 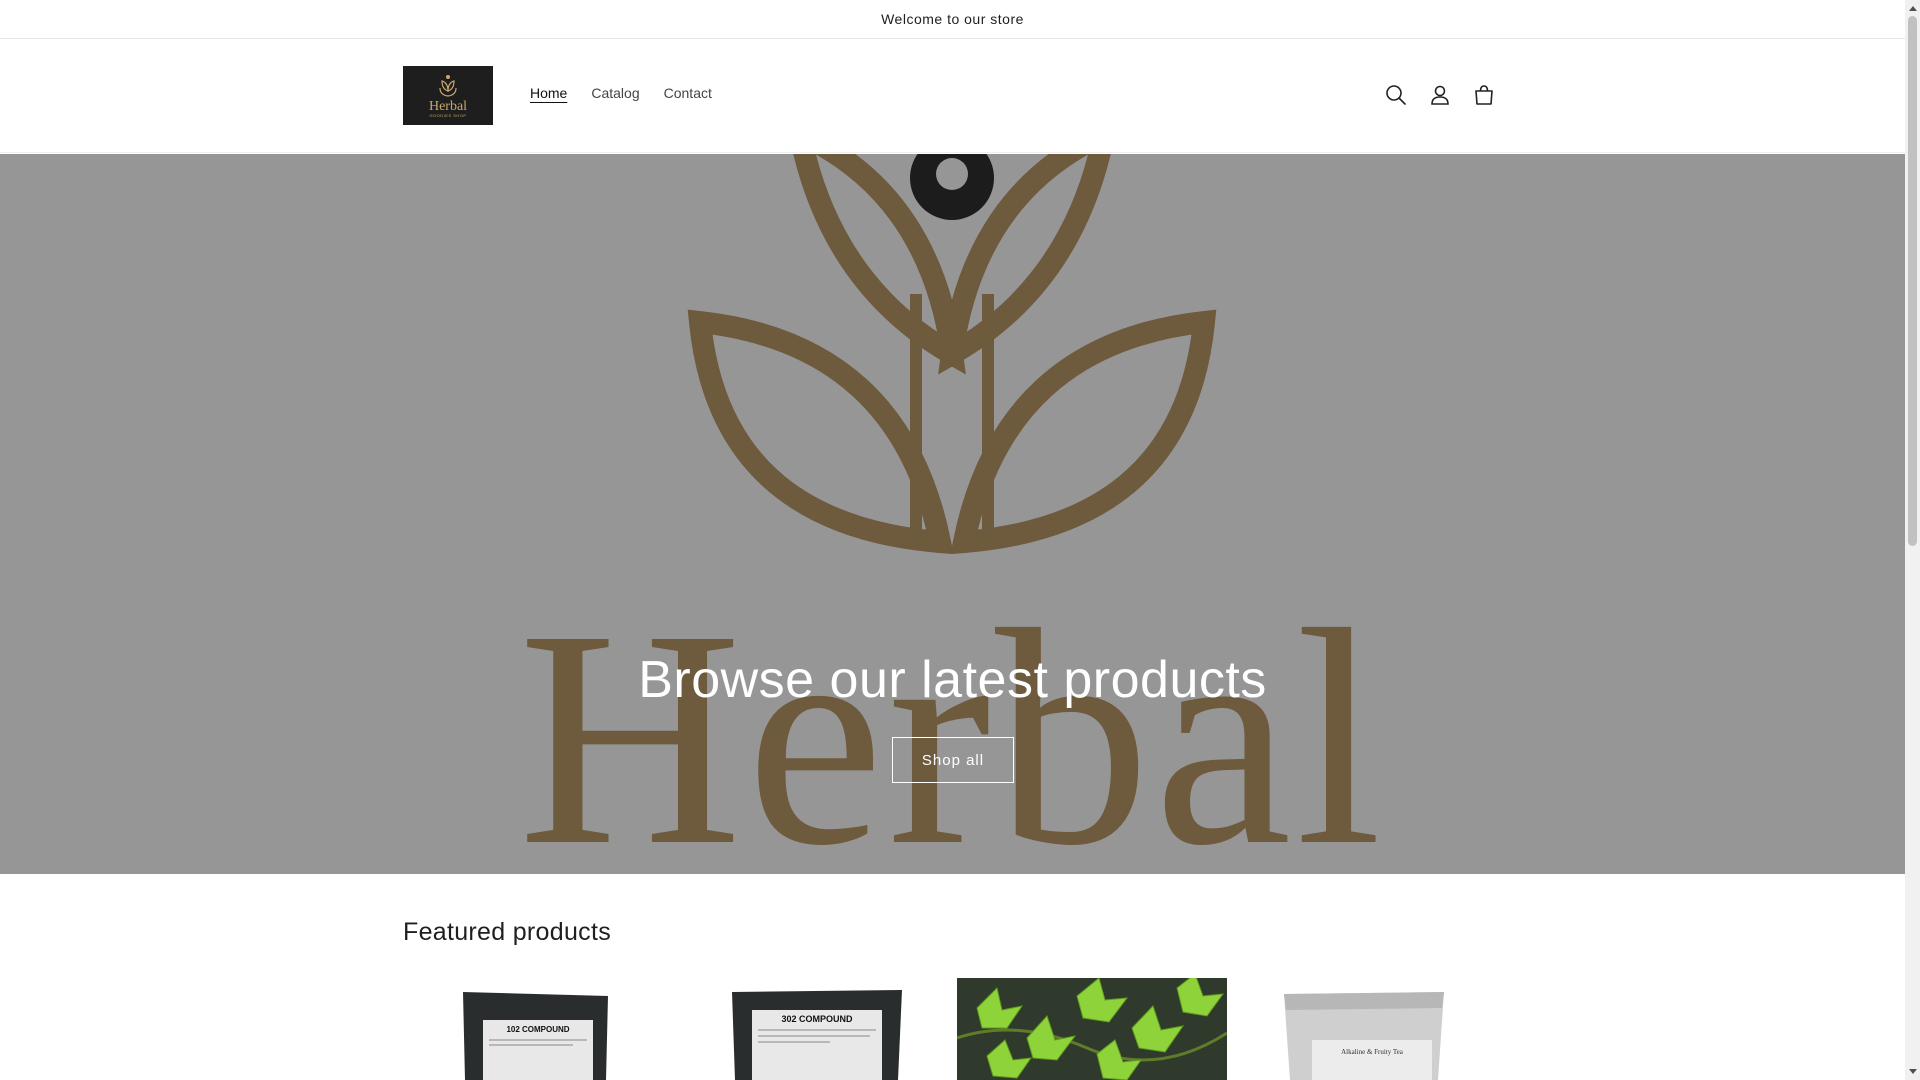 I want to click on cart-icon, so click(x=1484, y=95).